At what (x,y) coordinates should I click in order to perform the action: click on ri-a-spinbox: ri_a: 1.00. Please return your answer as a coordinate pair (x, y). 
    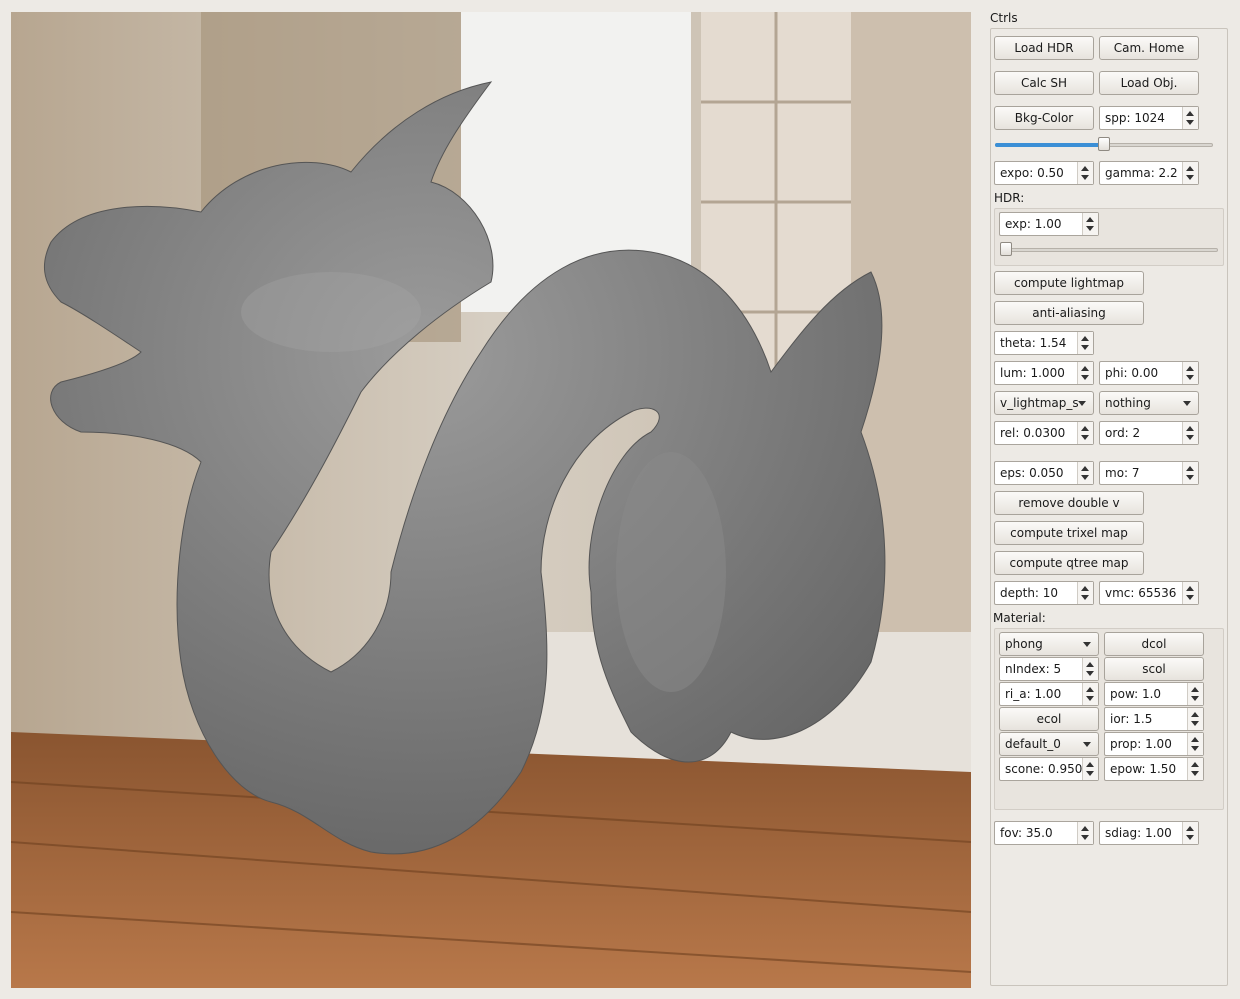
    Looking at the image, I should click on (1049, 694).